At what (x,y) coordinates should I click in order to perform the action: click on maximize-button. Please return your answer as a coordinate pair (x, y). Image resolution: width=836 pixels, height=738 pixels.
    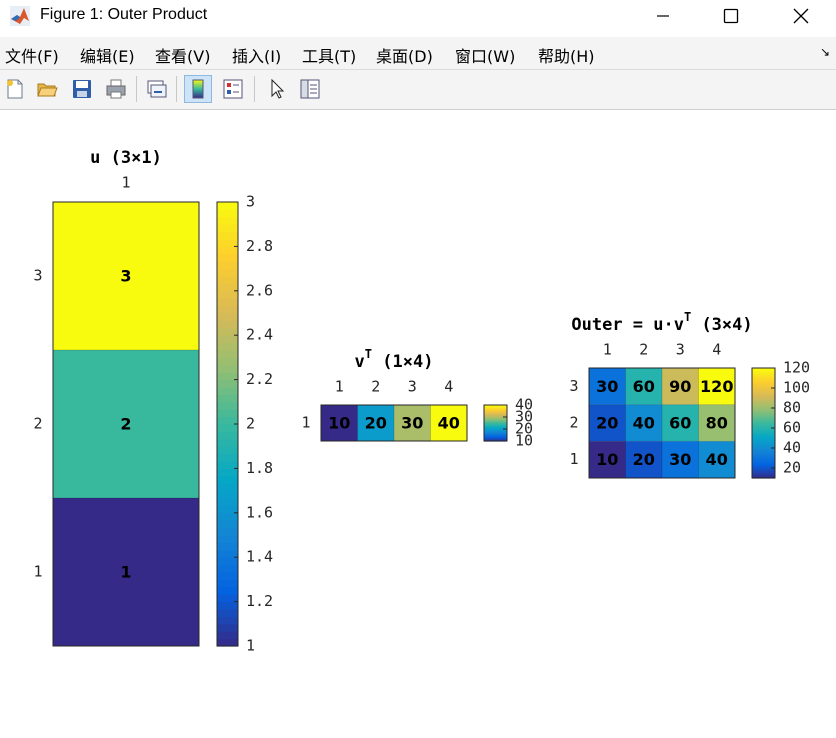
    Looking at the image, I should click on (731, 16).